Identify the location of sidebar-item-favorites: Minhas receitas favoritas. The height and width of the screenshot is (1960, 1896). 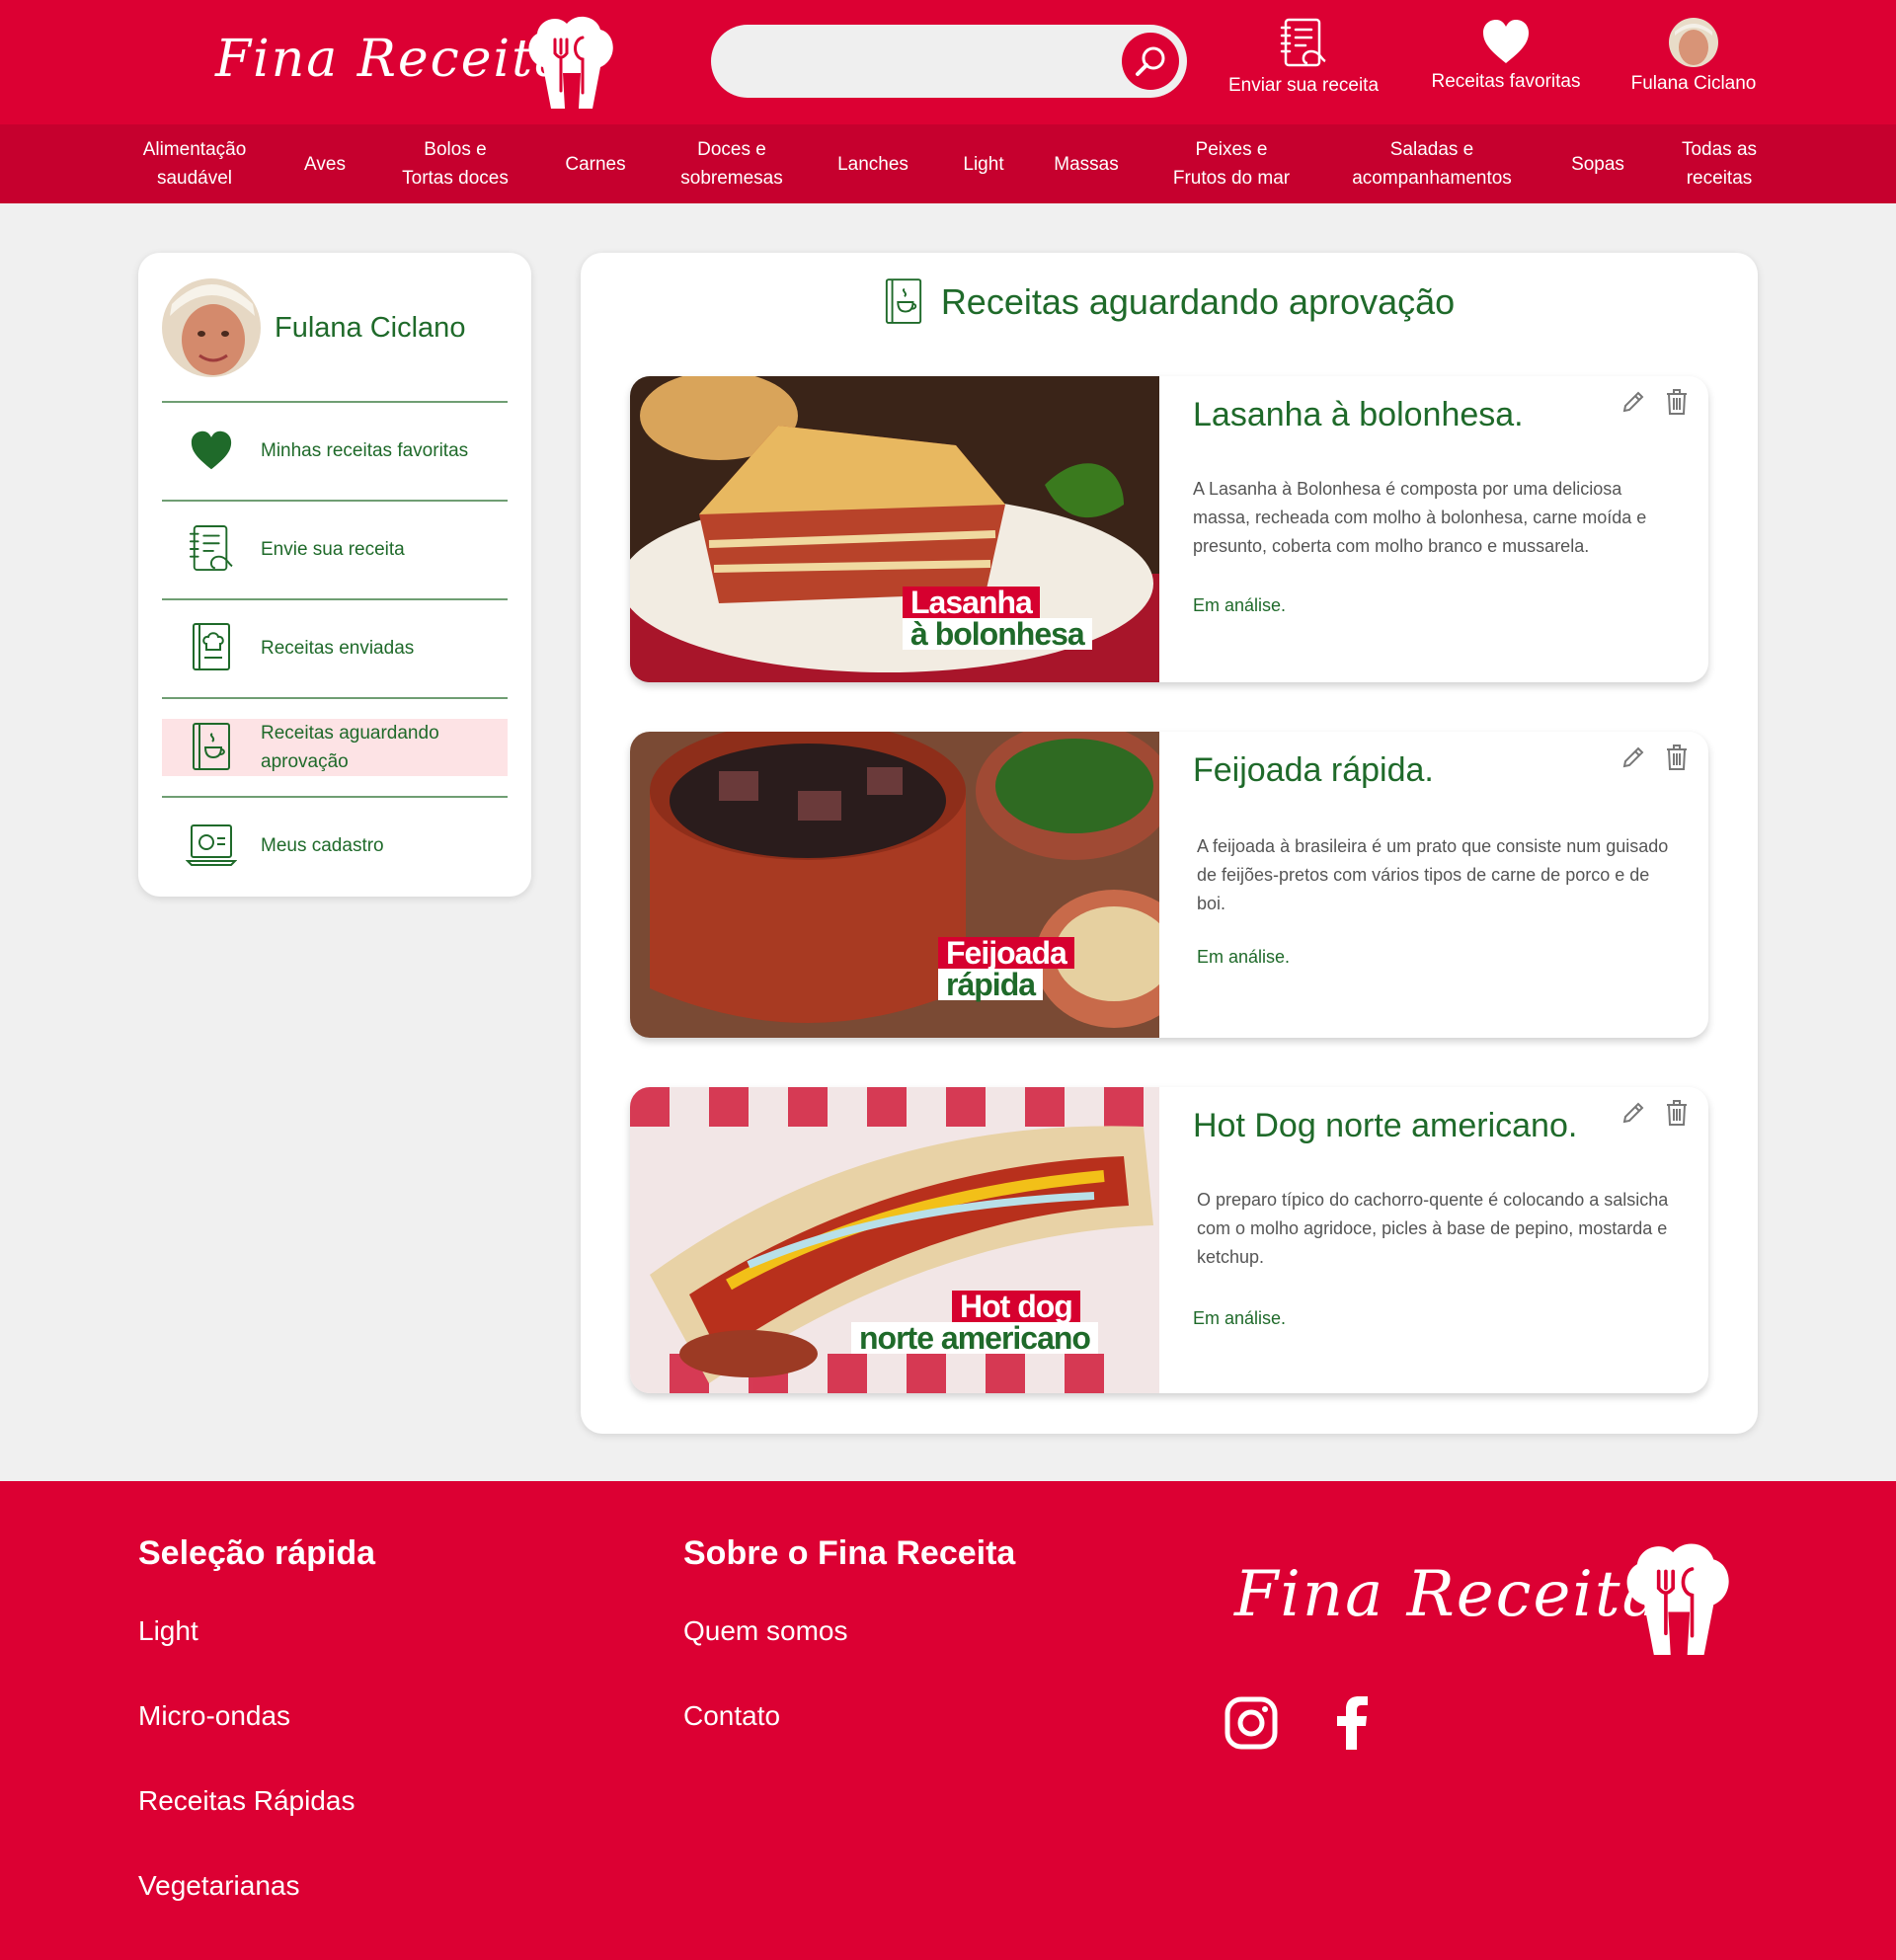
(335, 451).